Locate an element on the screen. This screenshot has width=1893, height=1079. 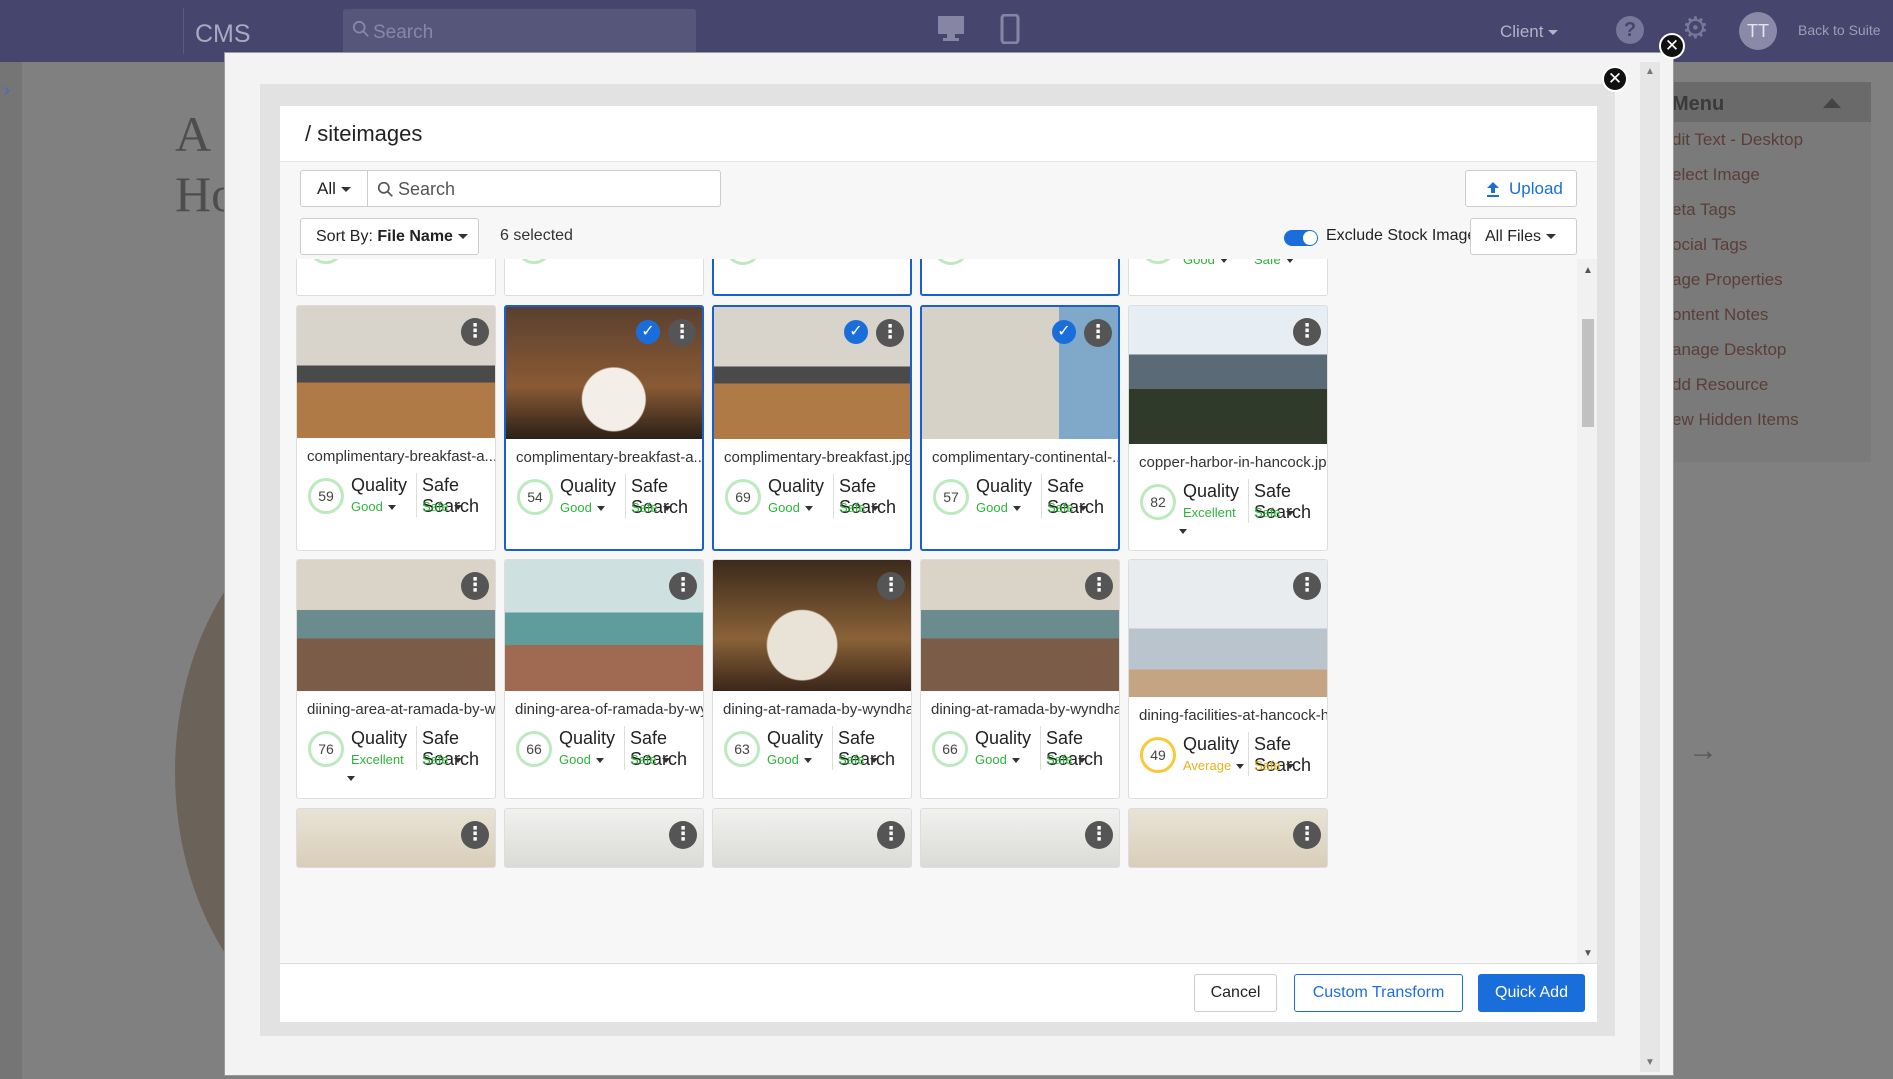
back-to-suite-link: Back to Suite is located at coordinates (1839, 30).